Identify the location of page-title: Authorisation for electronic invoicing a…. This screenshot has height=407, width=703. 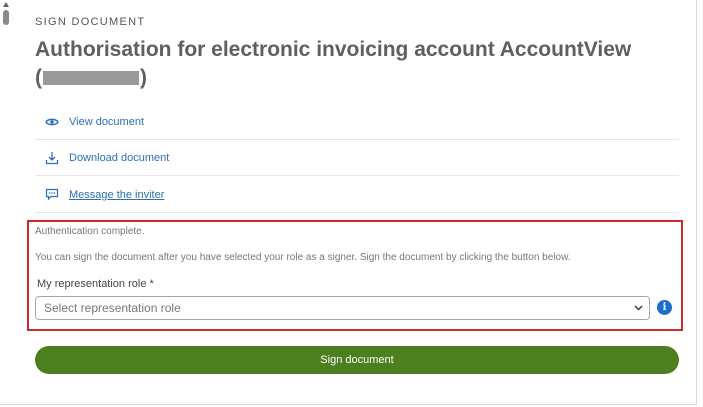
(355, 64).